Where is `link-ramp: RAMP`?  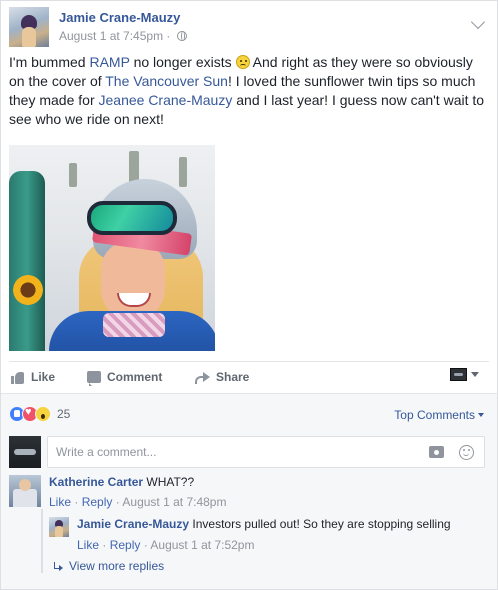
link-ramp: RAMP is located at coordinates (109, 62).